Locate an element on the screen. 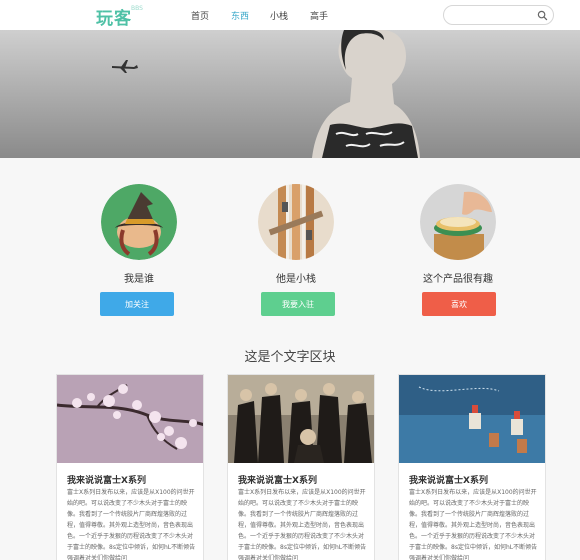 Image resolution: width=580 pixels, height=560 pixels. search-box is located at coordinates (498, 15).